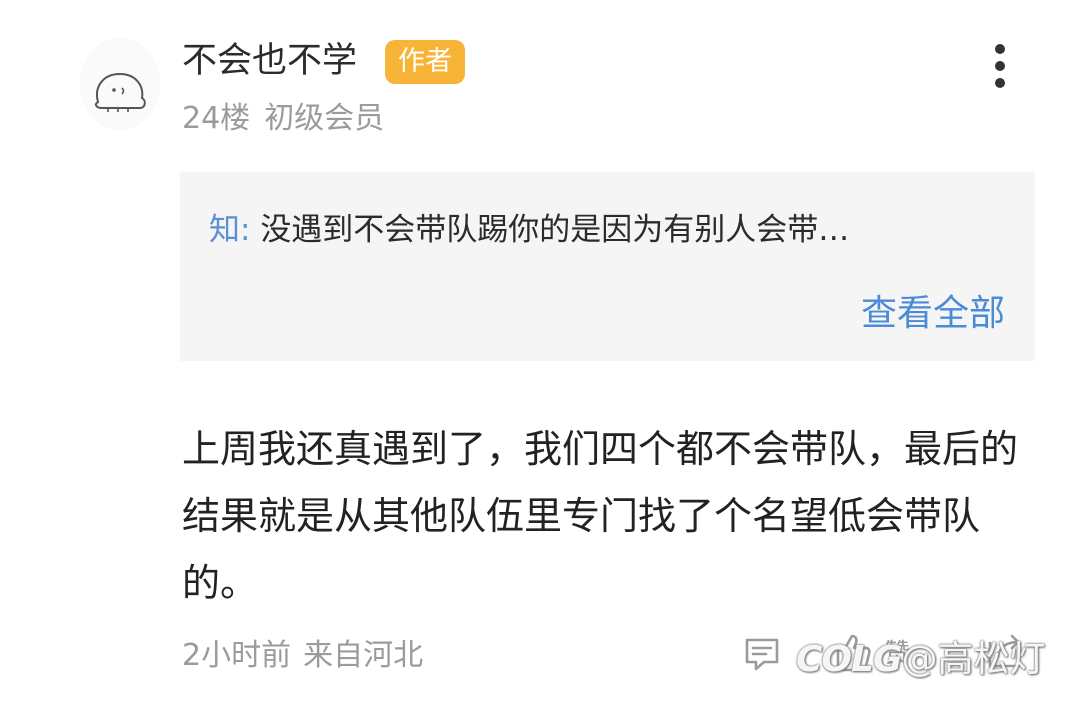 This screenshot has width=1080, height=708. What do you see at coordinates (363, 655) in the screenshot?
I see `post-location: 来自河北` at bounding box center [363, 655].